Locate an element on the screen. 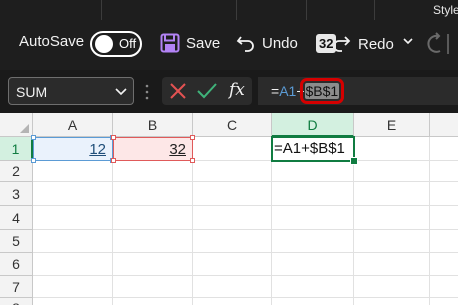 The height and width of the screenshot is (305, 458). column-header-e: E is located at coordinates (392, 125).